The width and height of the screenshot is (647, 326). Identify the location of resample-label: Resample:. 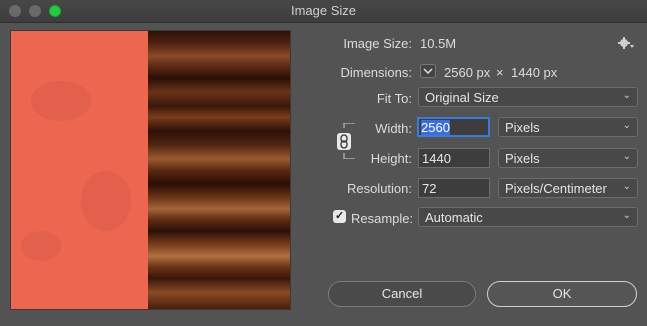
(382, 218).